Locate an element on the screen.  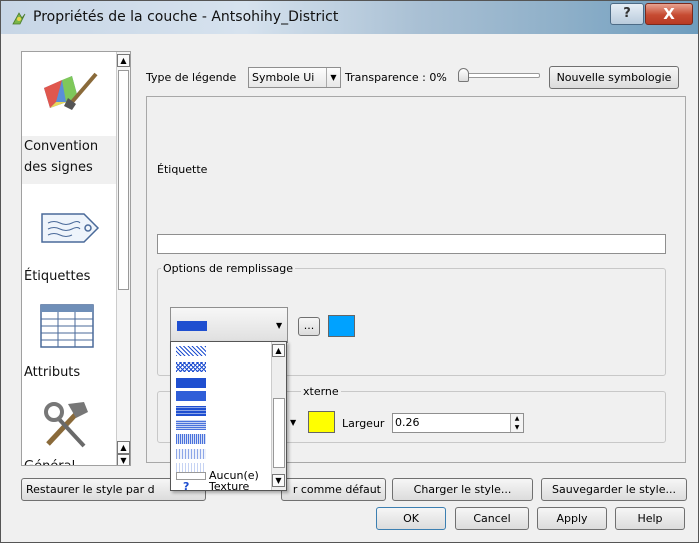
outline-options-title: xterne is located at coordinates (321, 391).